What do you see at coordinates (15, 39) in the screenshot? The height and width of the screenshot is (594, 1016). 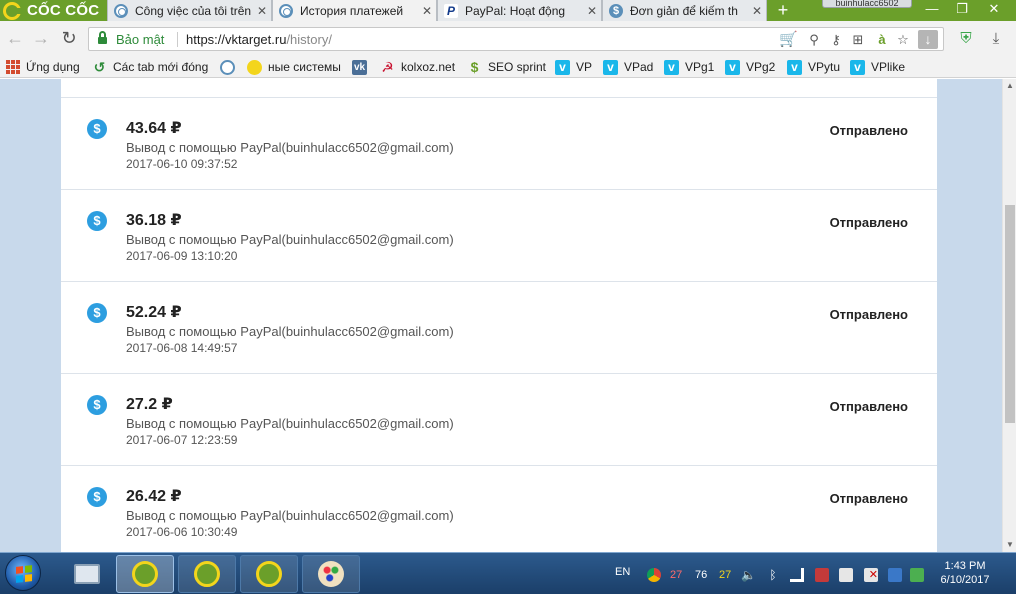 I see `back-icon: ←` at bounding box center [15, 39].